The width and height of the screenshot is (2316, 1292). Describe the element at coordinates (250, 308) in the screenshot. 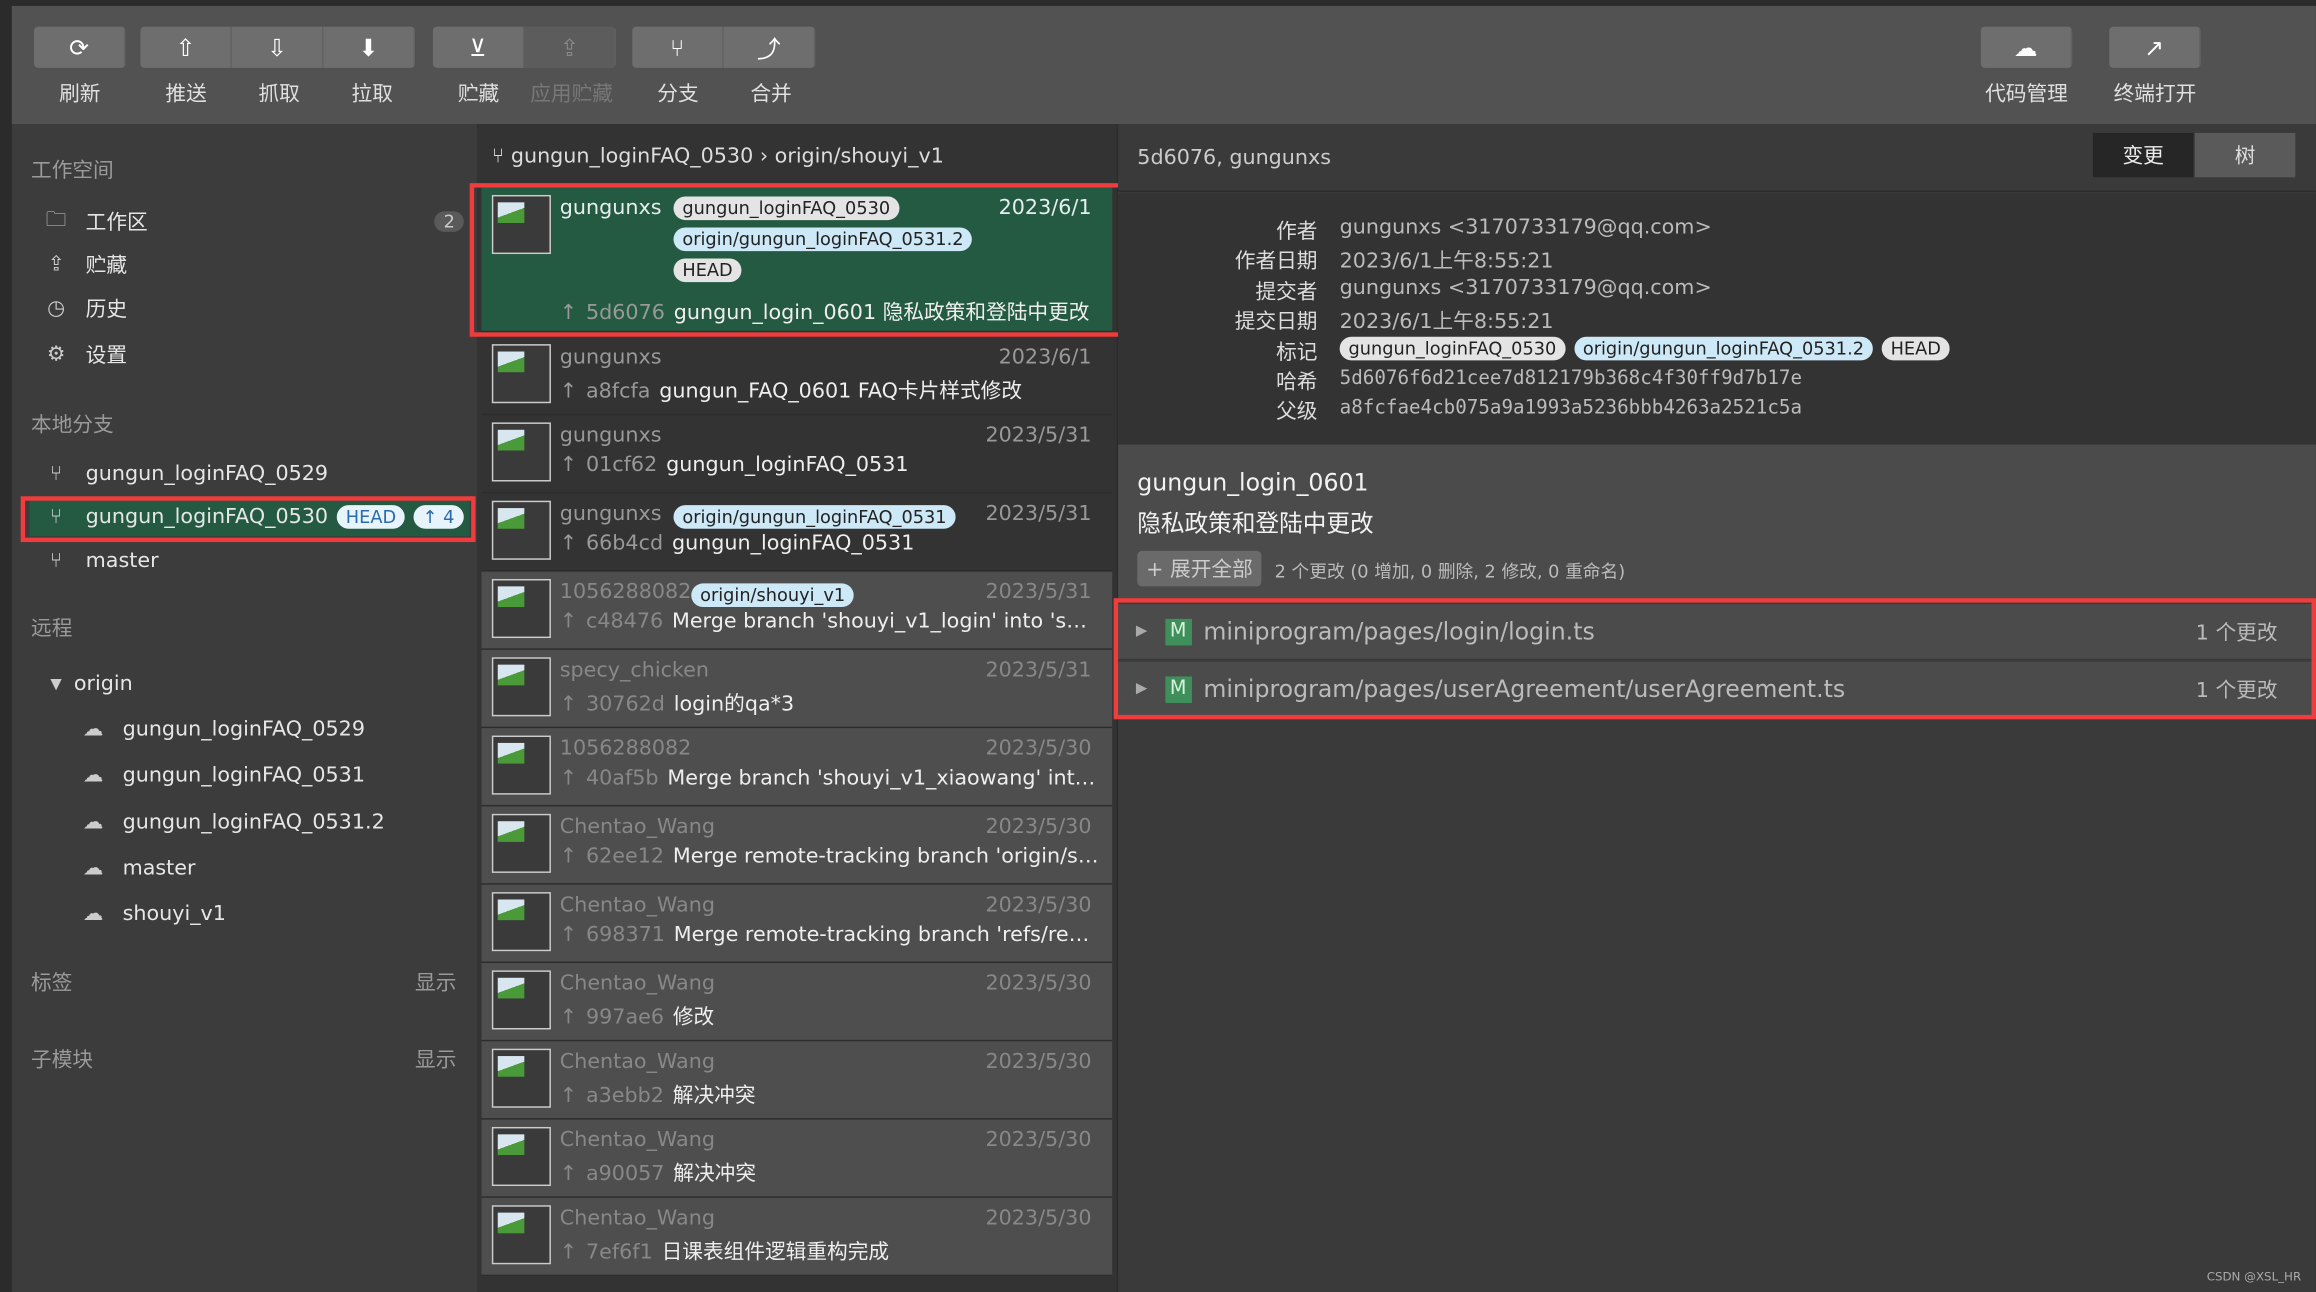

I see `sidebar-item-history: ◷ 历史` at that location.